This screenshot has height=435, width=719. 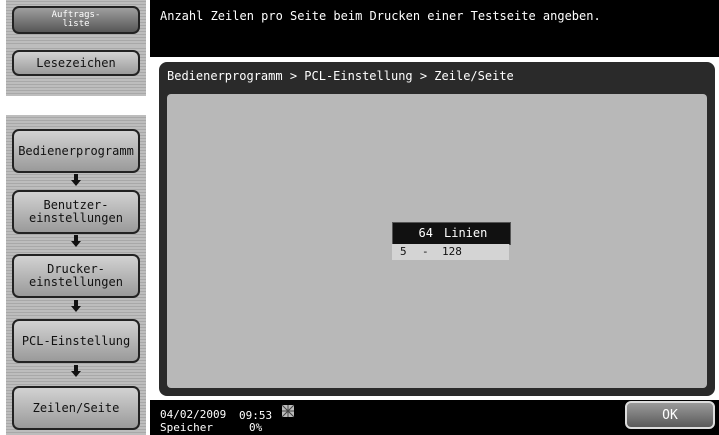 I want to click on range-min: 5, so click(x=403, y=251).